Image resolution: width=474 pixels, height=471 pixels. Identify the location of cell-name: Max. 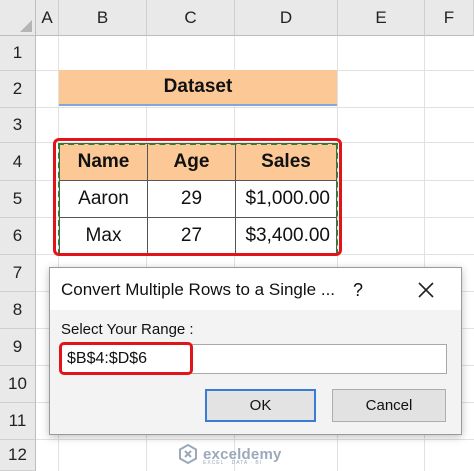
(103, 236).